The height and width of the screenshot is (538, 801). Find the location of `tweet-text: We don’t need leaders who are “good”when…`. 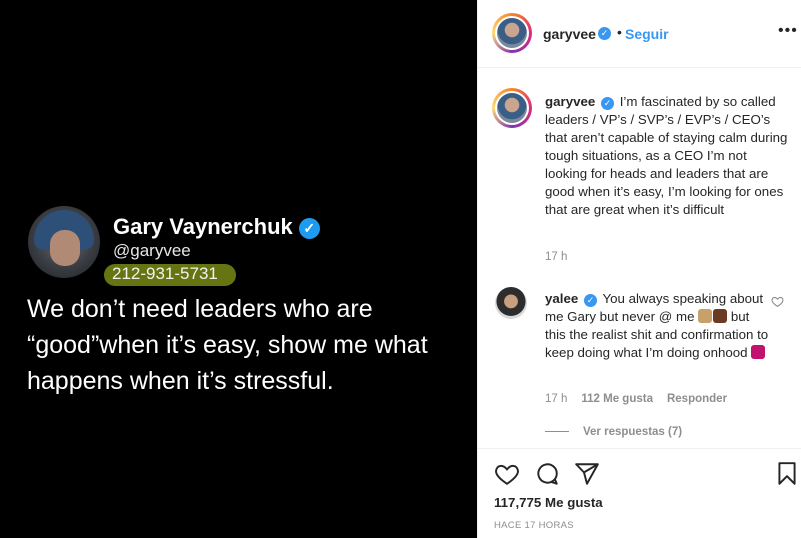

tweet-text: We don’t need leaders who are “good”when… is located at coordinates (227, 345).